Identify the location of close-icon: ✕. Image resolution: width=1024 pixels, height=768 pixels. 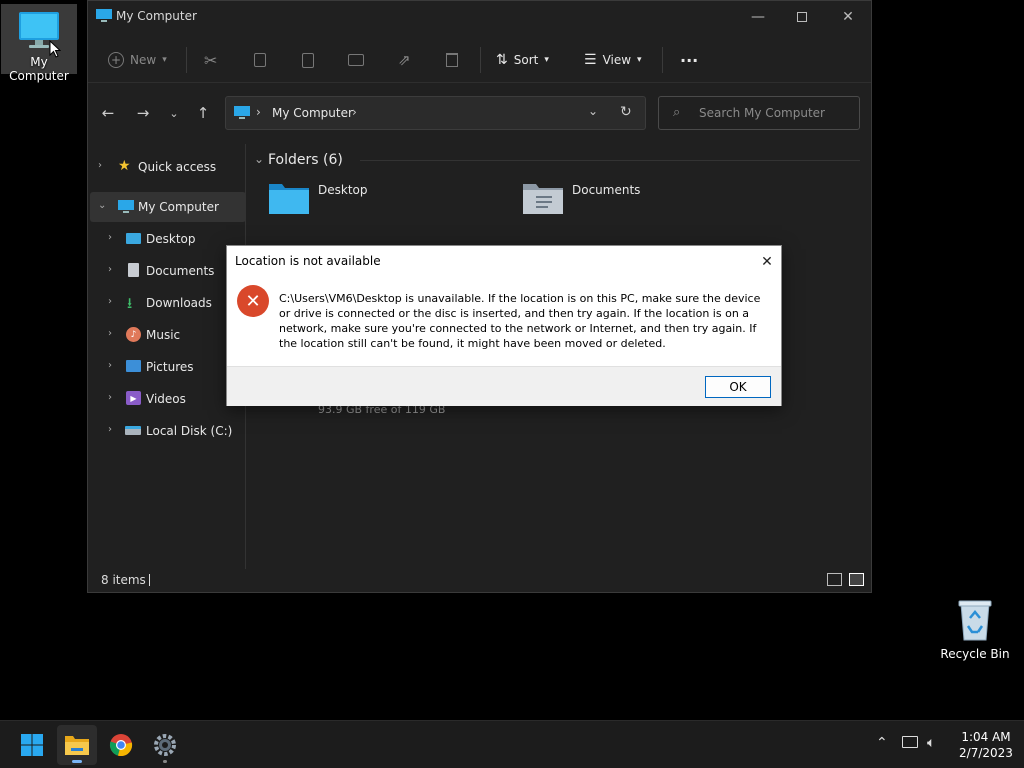
(848, 17).